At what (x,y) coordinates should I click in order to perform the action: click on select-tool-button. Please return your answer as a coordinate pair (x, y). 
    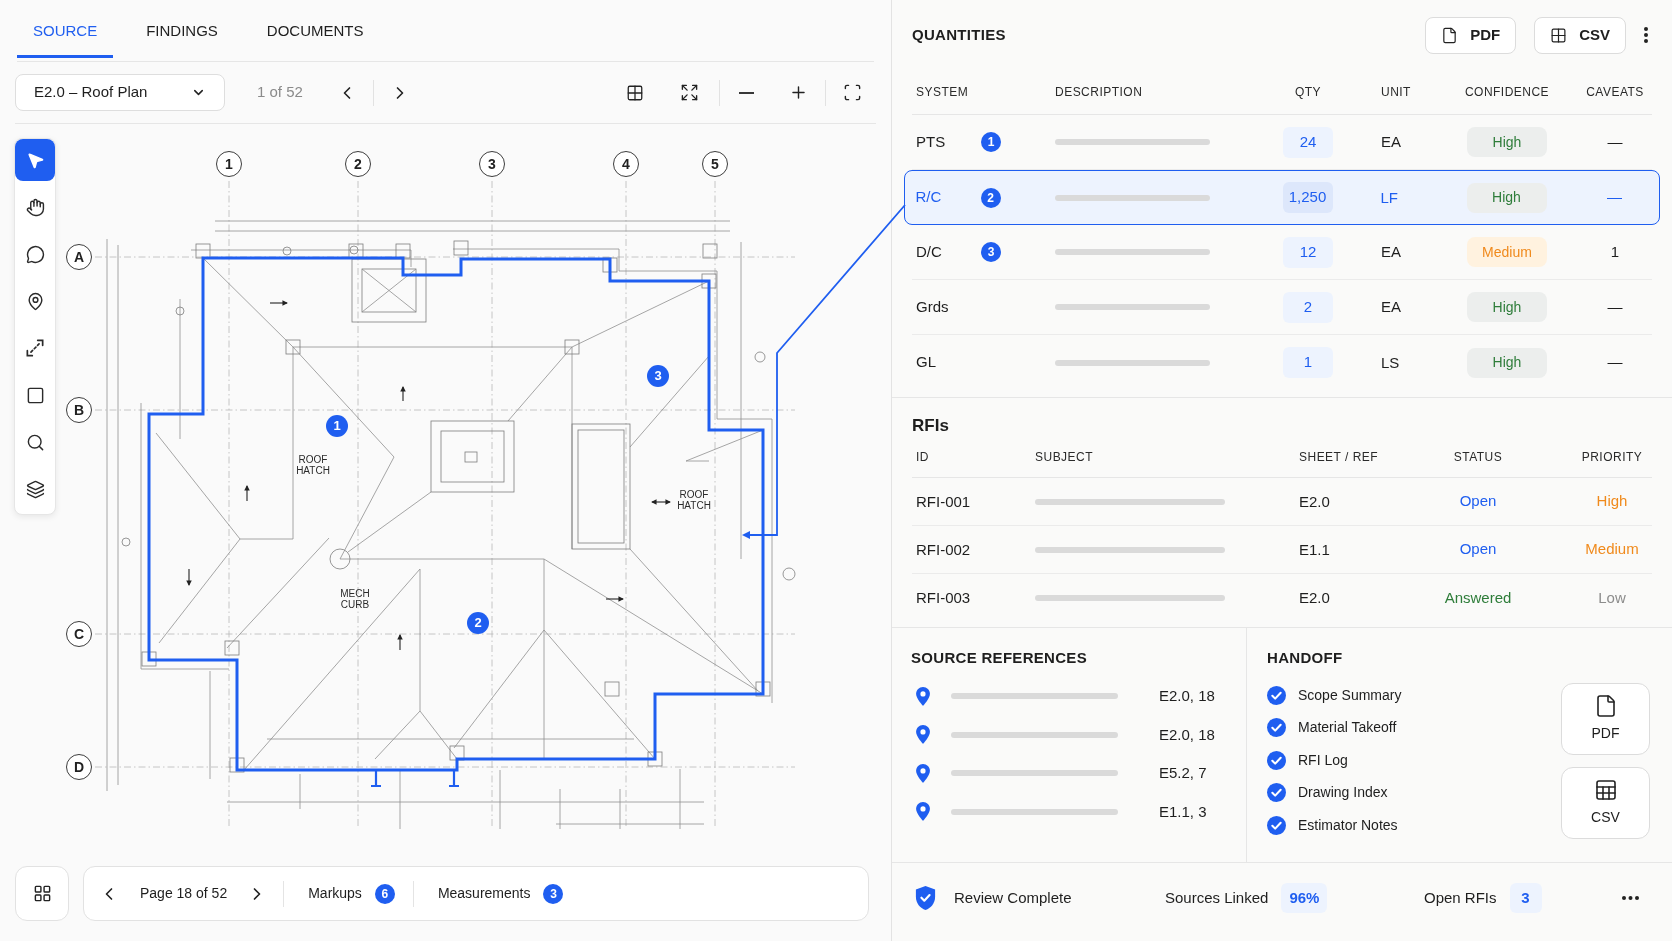
    Looking at the image, I should click on (35, 160).